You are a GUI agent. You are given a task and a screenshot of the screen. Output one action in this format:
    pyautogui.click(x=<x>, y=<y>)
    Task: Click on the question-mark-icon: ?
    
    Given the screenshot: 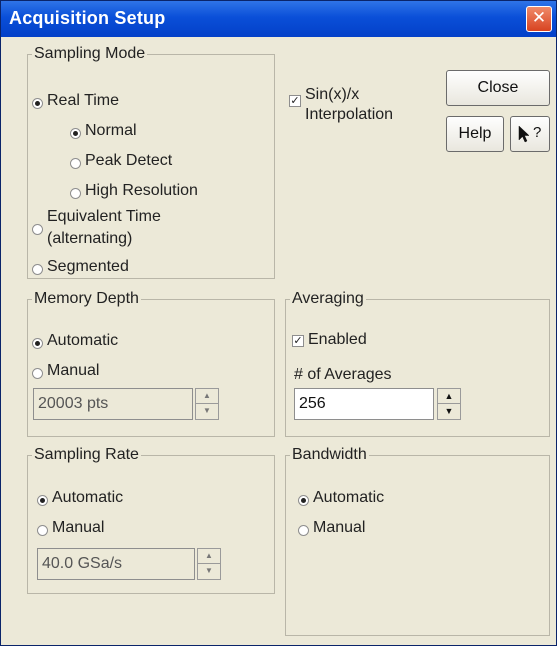 What is the action you would take?
    pyautogui.click(x=537, y=132)
    